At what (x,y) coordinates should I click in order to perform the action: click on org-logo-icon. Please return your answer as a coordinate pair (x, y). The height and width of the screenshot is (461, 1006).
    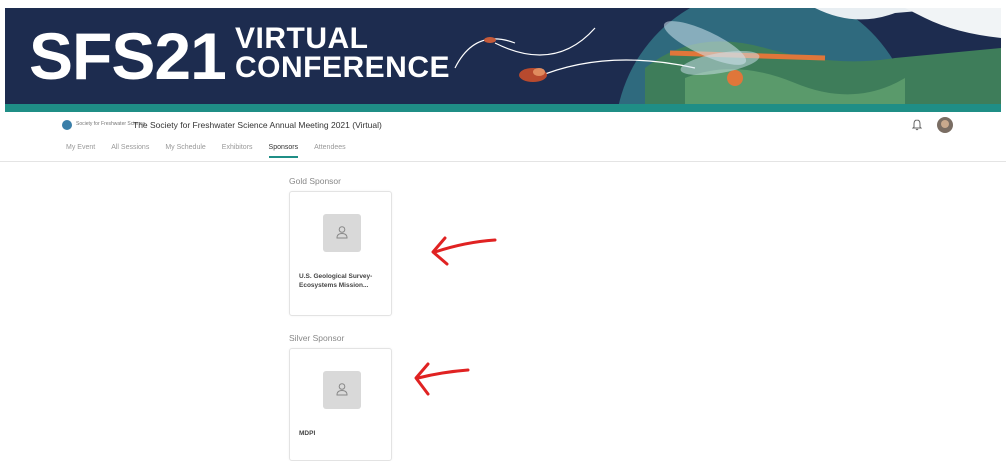
    Looking at the image, I should click on (67, 125).